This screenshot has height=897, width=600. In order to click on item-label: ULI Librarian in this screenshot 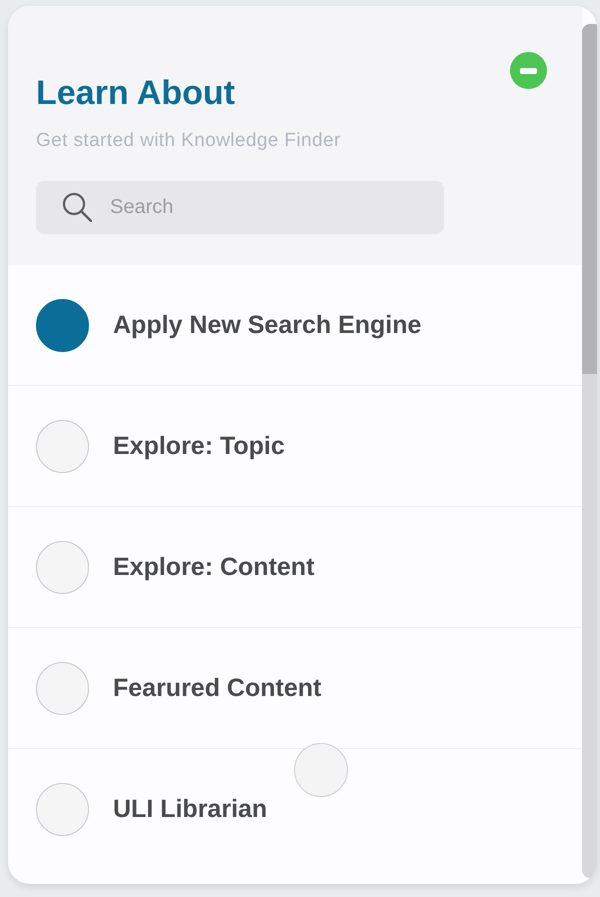, I will do `click(190, 809)`.